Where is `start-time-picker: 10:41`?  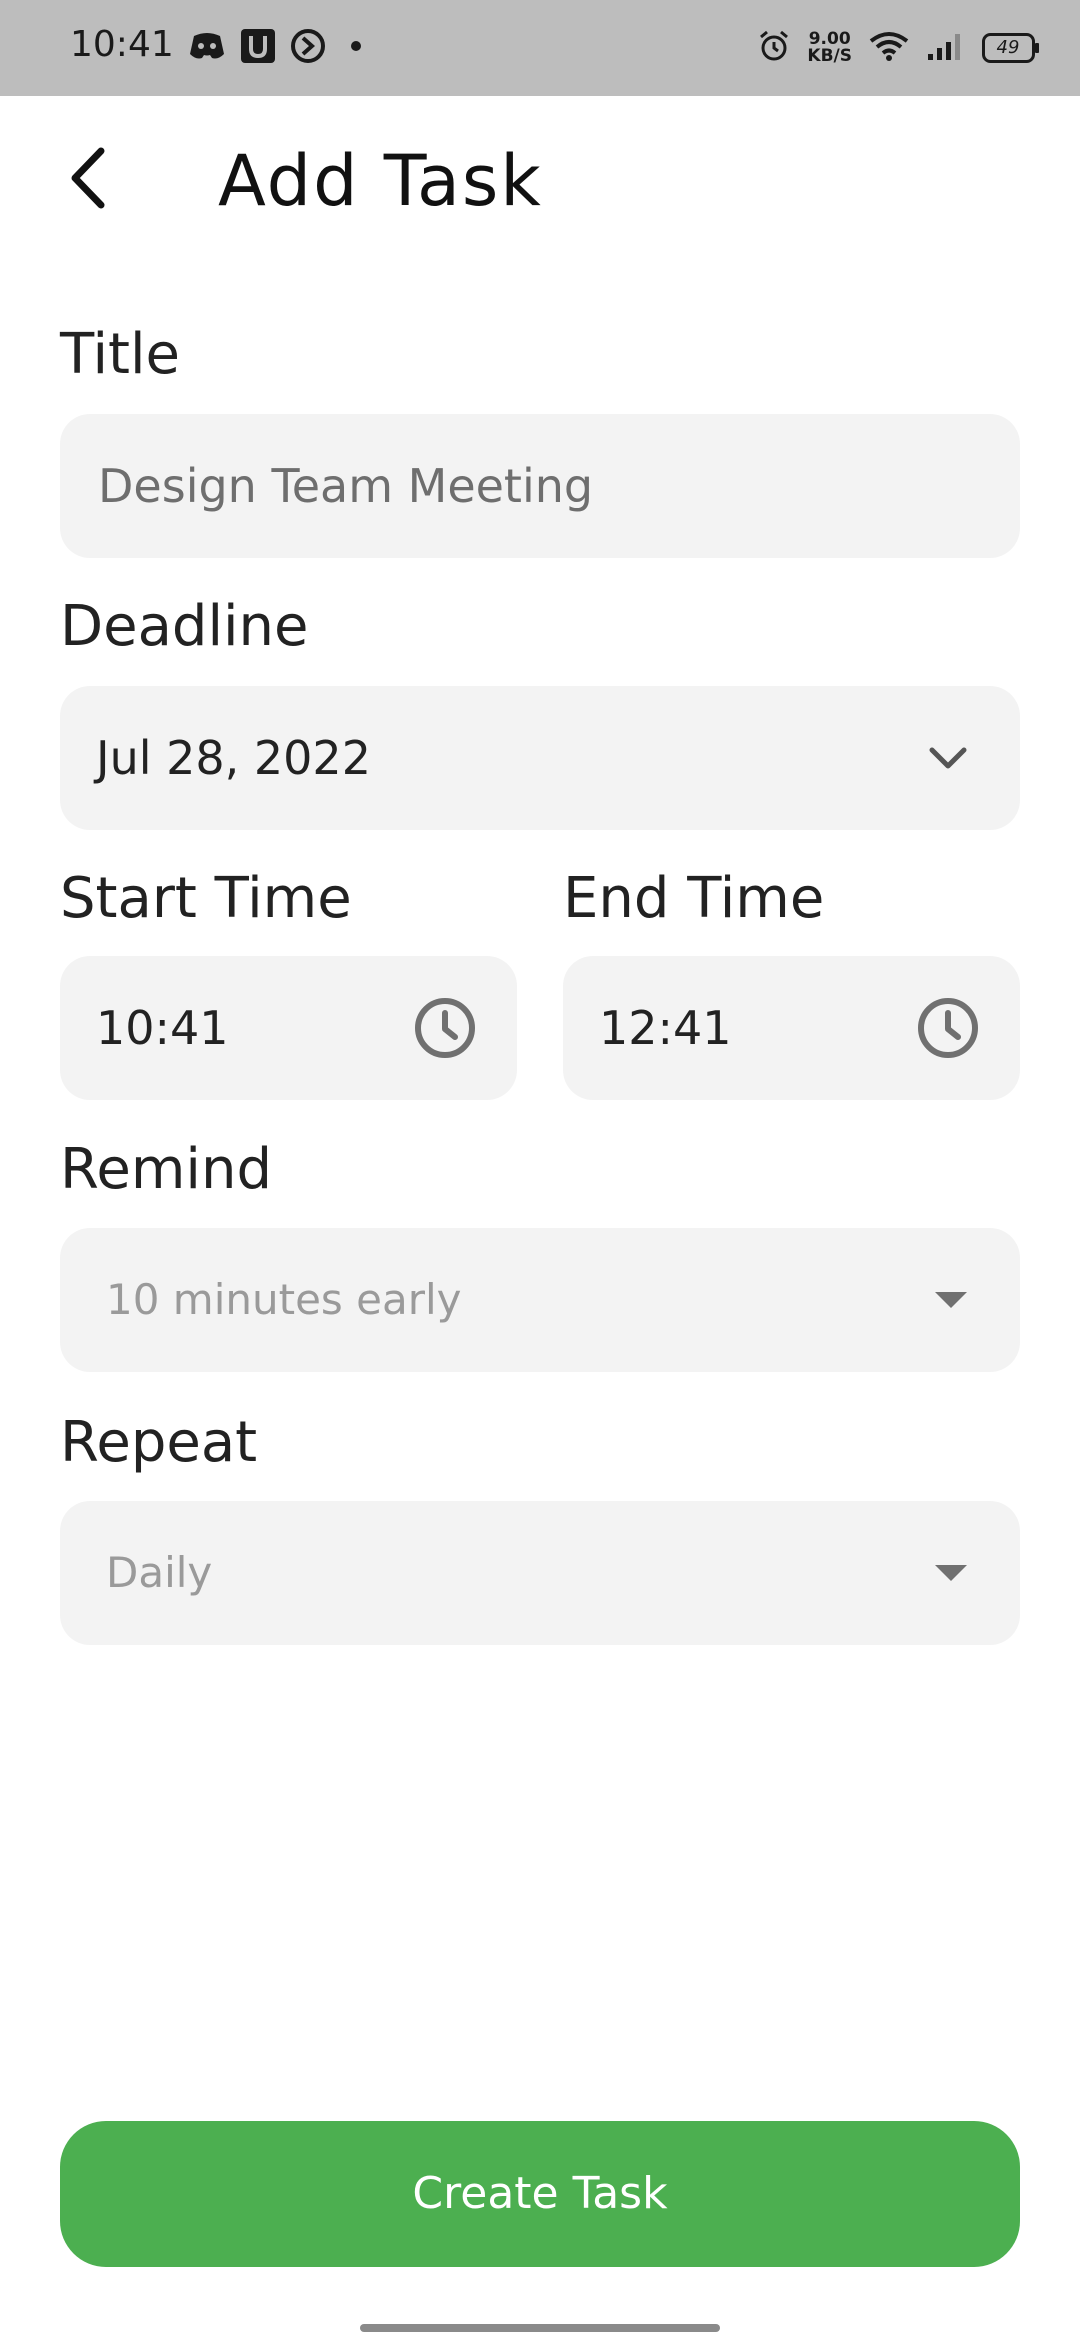 start-time-picker: 10:41 is located at coordinates (288, 1028).